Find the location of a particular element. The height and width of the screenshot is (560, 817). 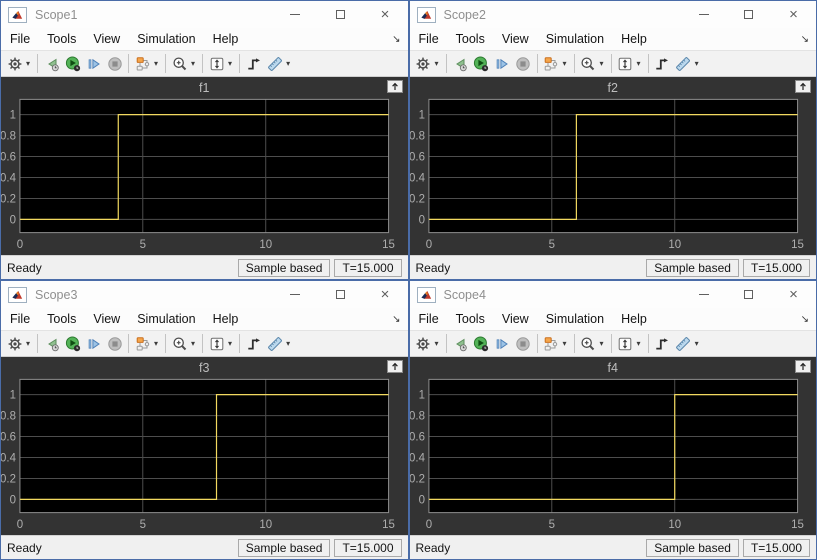

title-bar: Scope4 × is located at coordinates (612, 294).